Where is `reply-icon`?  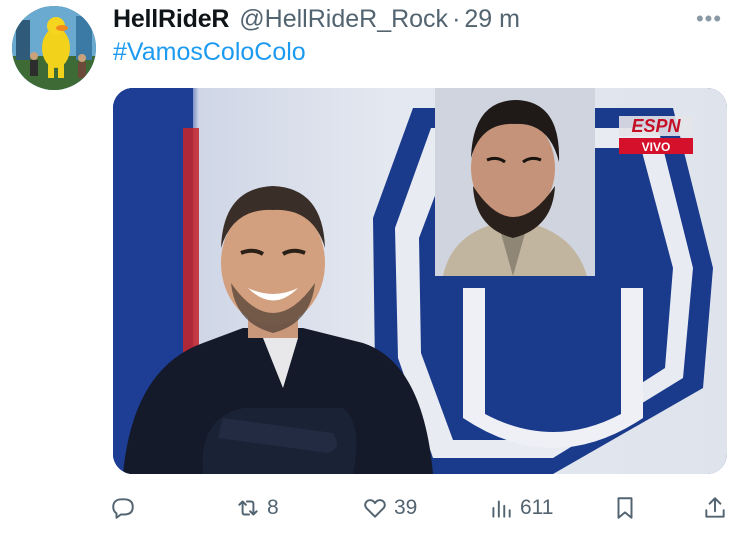
reply-icon is located at coordinates (123, 508).